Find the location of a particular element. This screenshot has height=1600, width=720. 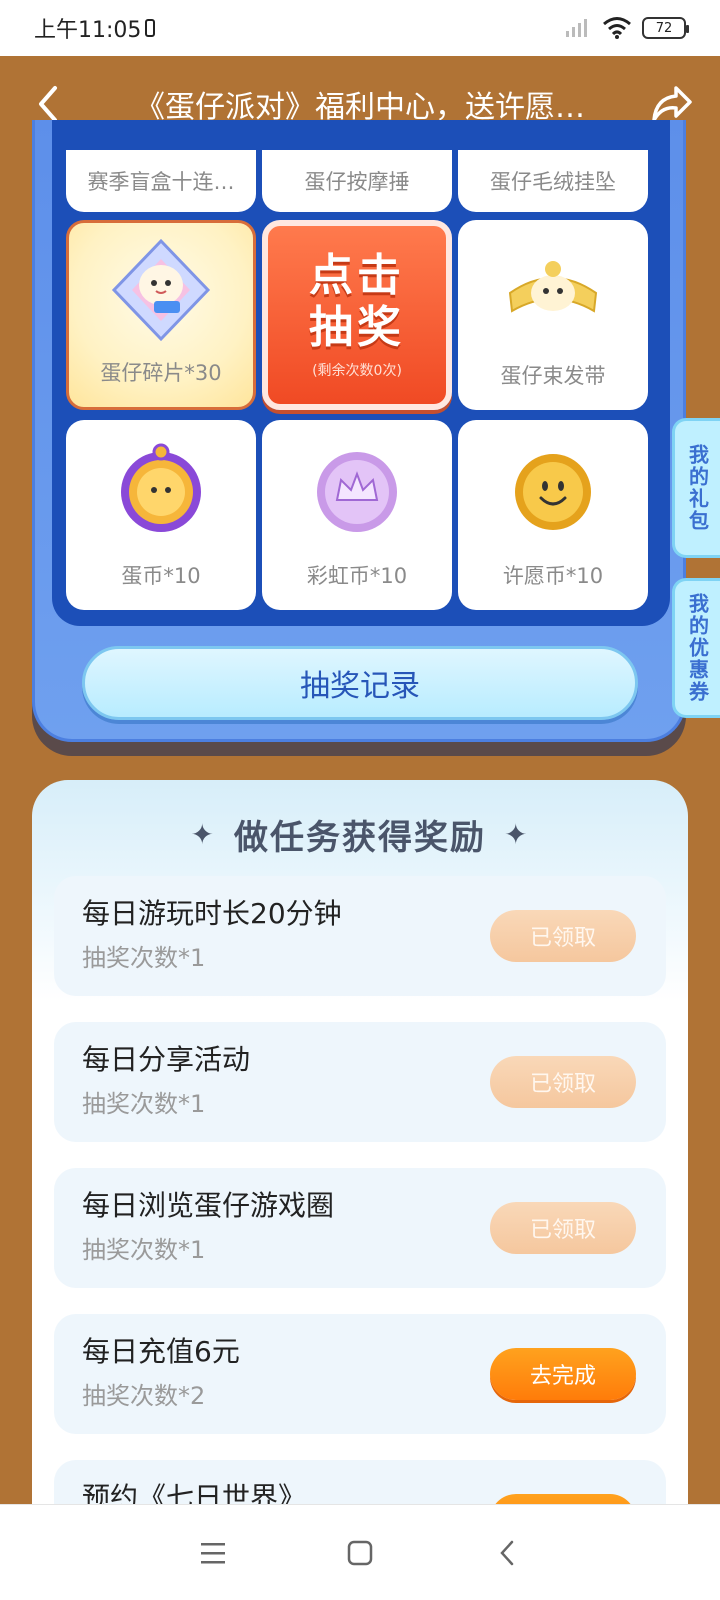

prize-wish-coin: 许愿币*10 is located at coordinates (553, 515).